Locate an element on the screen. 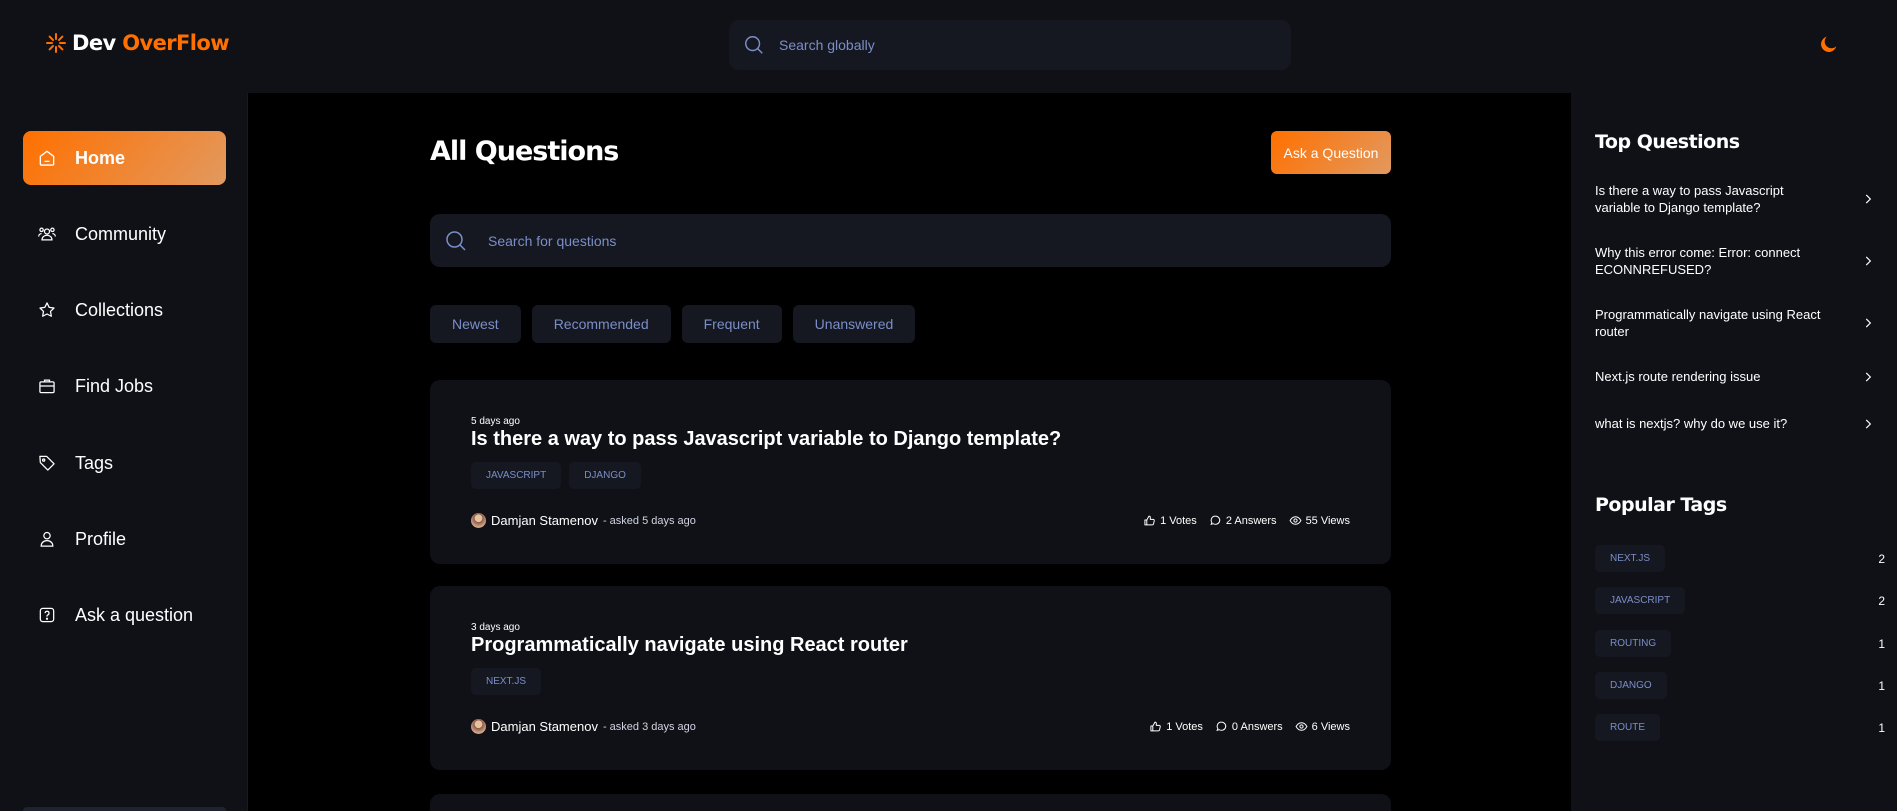 This screenshot has width=1897, height=811. global-search-input is located at coordinates (1019, 45).